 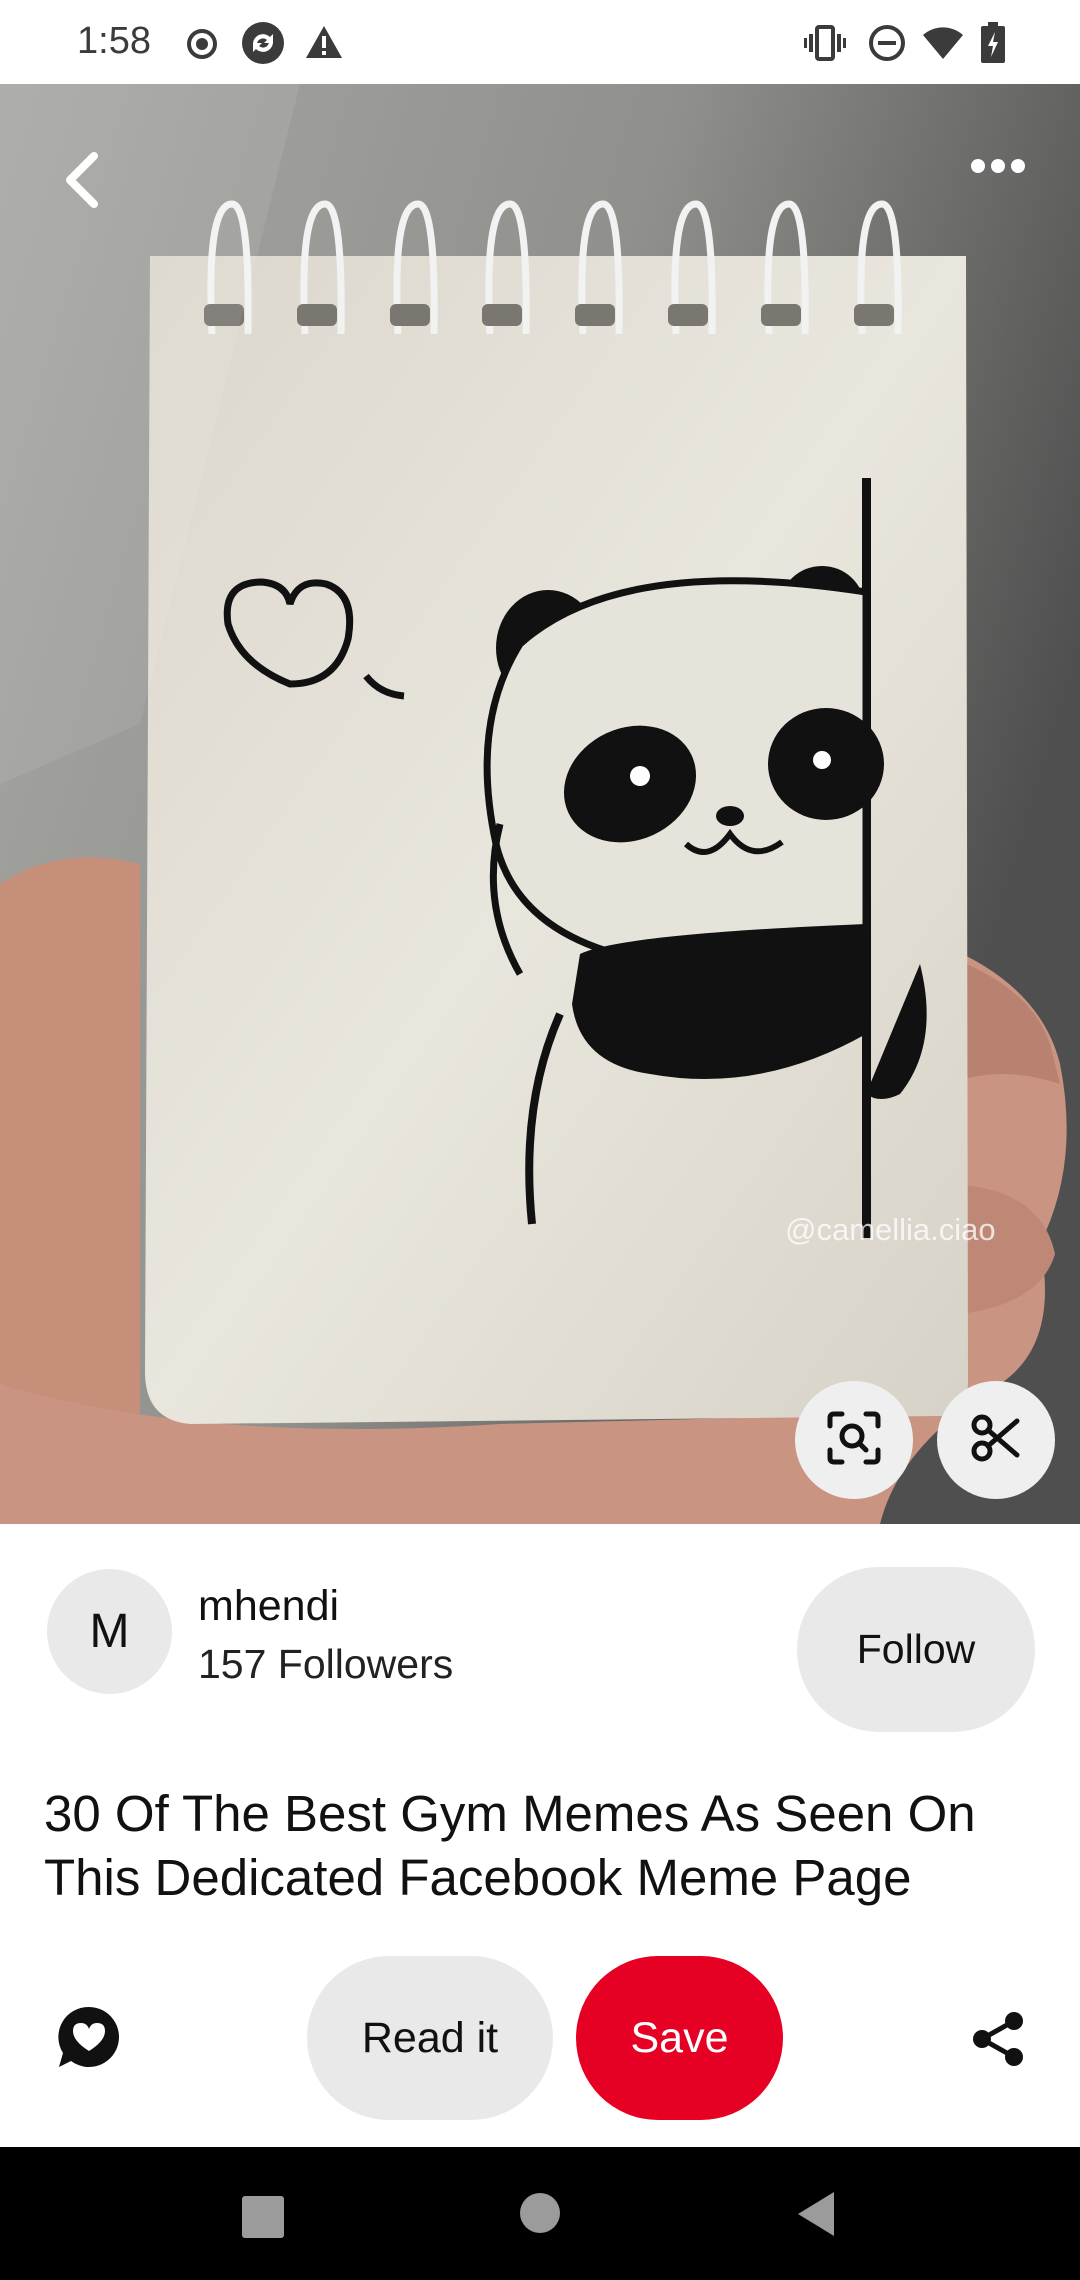 What do you see at coordinates (114, 41) in the screenshot?
I see `status-time: 1:58` at bounding box center [114, 41].